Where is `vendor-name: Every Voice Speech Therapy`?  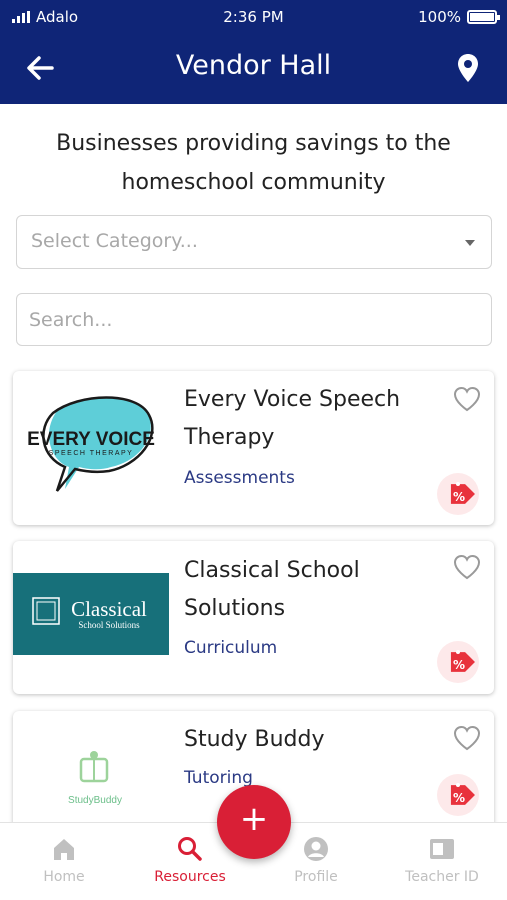
vendor-name: Every Voice Speech Therapy is located at coordinates (292, 418).